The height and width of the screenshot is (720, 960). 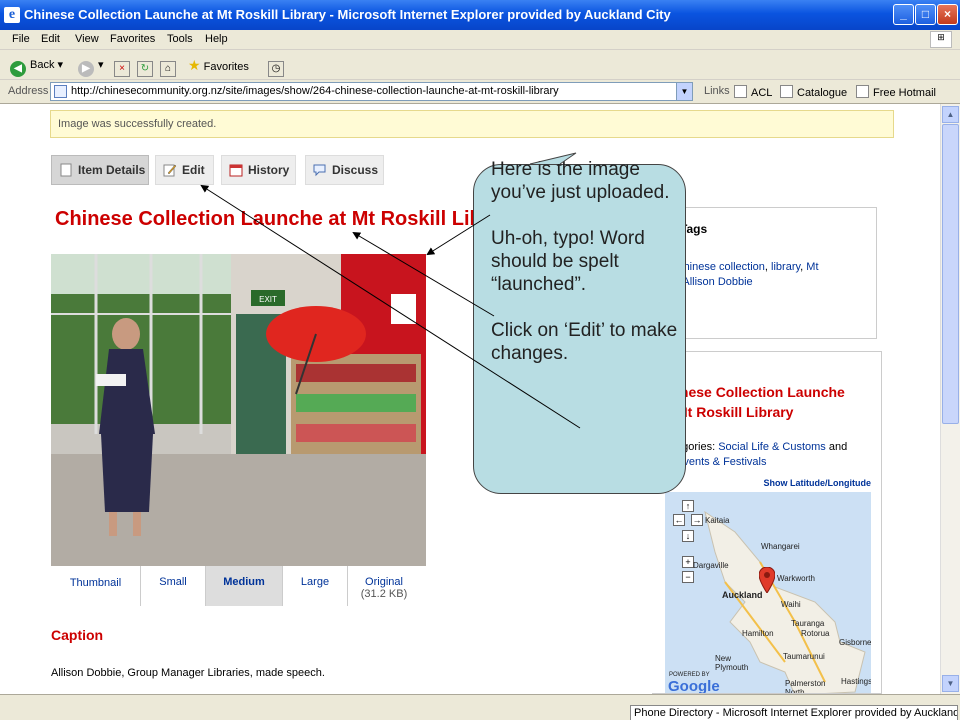 What do you see at coordinates (772, 447) in the screenshot?
I see `category-social-life-link: Social Life & Customs` at bounding box center [772, 447].